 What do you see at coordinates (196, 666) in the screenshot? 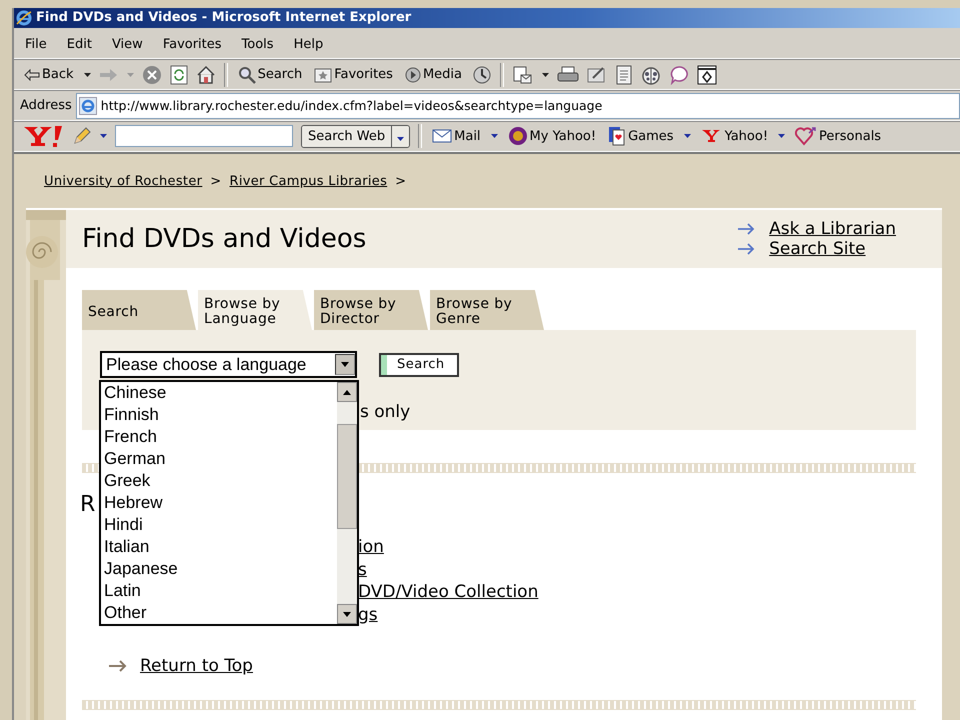
I see `return-to-top-link: Return to Top` at bounding box center [196, 666].